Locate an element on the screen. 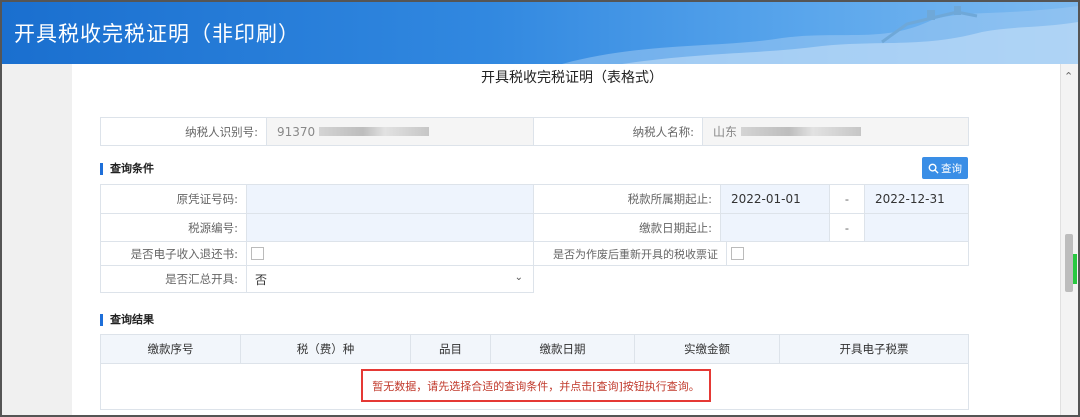 The image size is (1080, 417). query-button: 查询 is located at coordinates (945, 168).